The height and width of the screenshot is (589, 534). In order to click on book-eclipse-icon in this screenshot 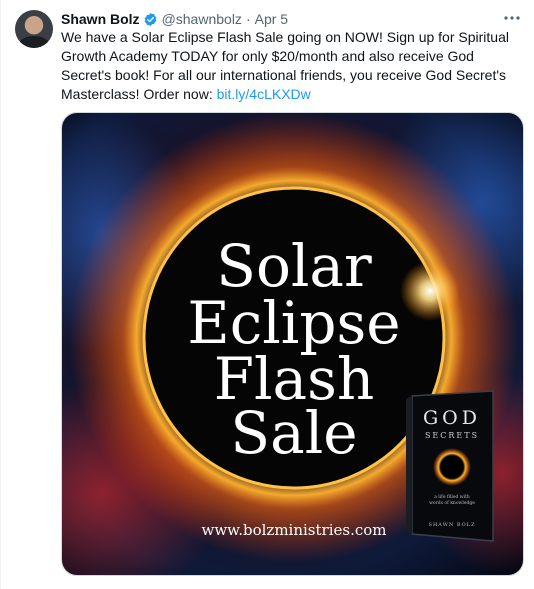, I will do `click(452, 467)`.